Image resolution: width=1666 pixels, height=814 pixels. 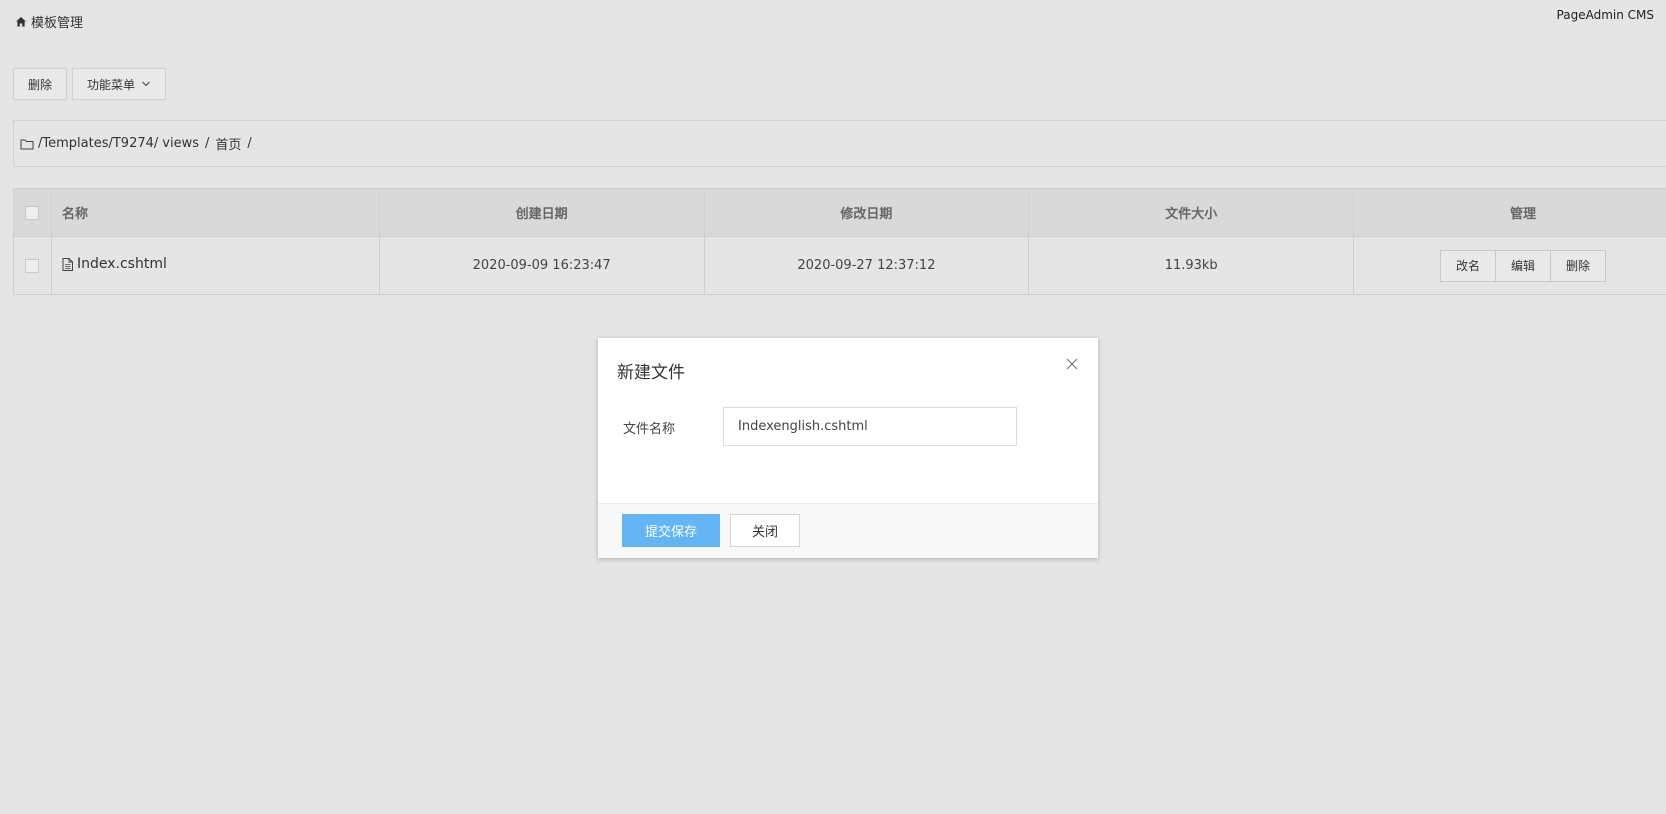 I want to click on brand-label: PageAdmin CMS, so click(x=1605, y=15).